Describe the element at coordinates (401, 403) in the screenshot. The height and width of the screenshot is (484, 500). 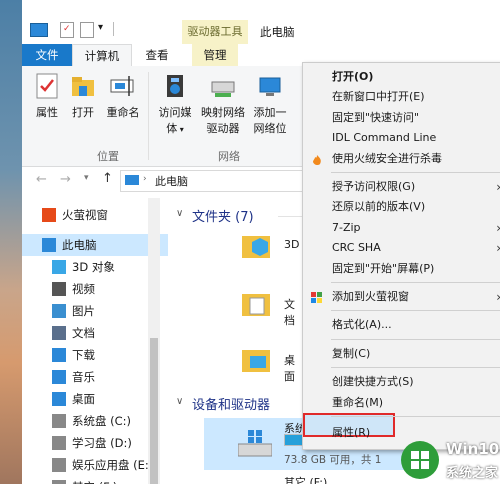
I see `menu-item: 重命名(M)` at that location.